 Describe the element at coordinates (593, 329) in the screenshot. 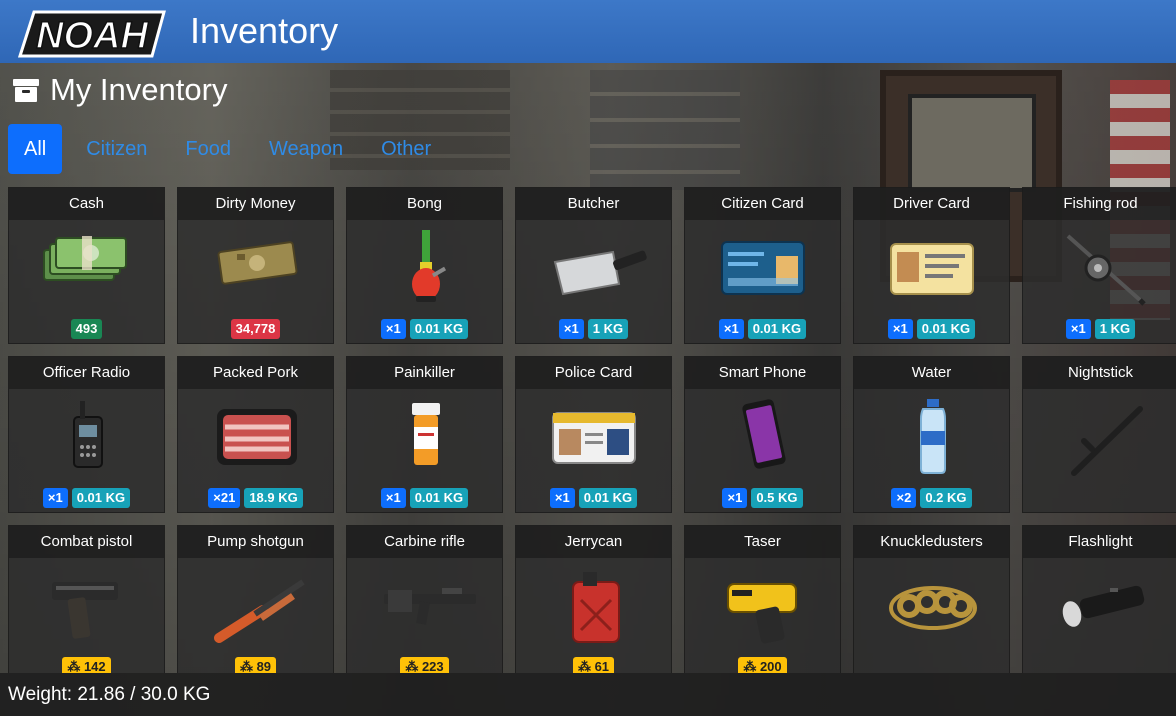

I see `item-badges: ×1 1 KG` at that location.